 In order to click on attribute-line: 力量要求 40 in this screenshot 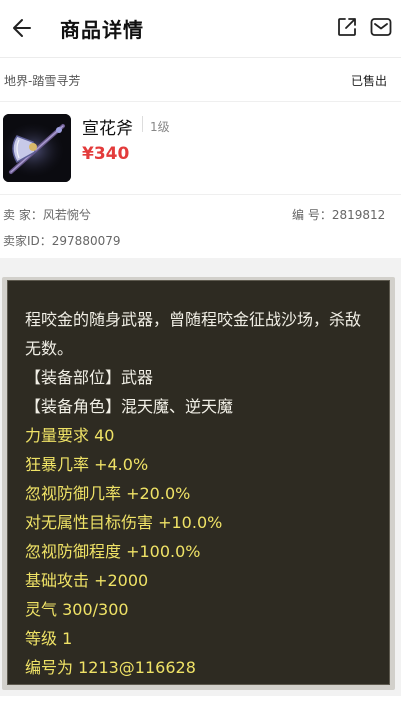, I will do `click(70, 435)`.